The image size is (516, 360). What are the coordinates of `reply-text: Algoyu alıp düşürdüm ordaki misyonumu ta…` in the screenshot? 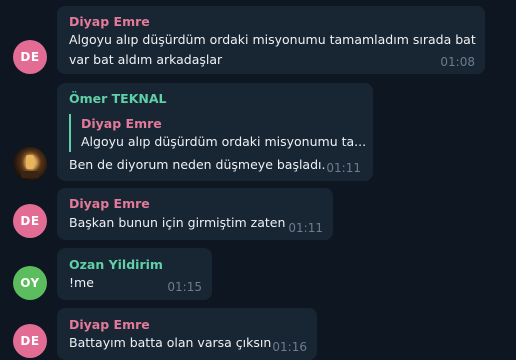 It's located at (224, 141).